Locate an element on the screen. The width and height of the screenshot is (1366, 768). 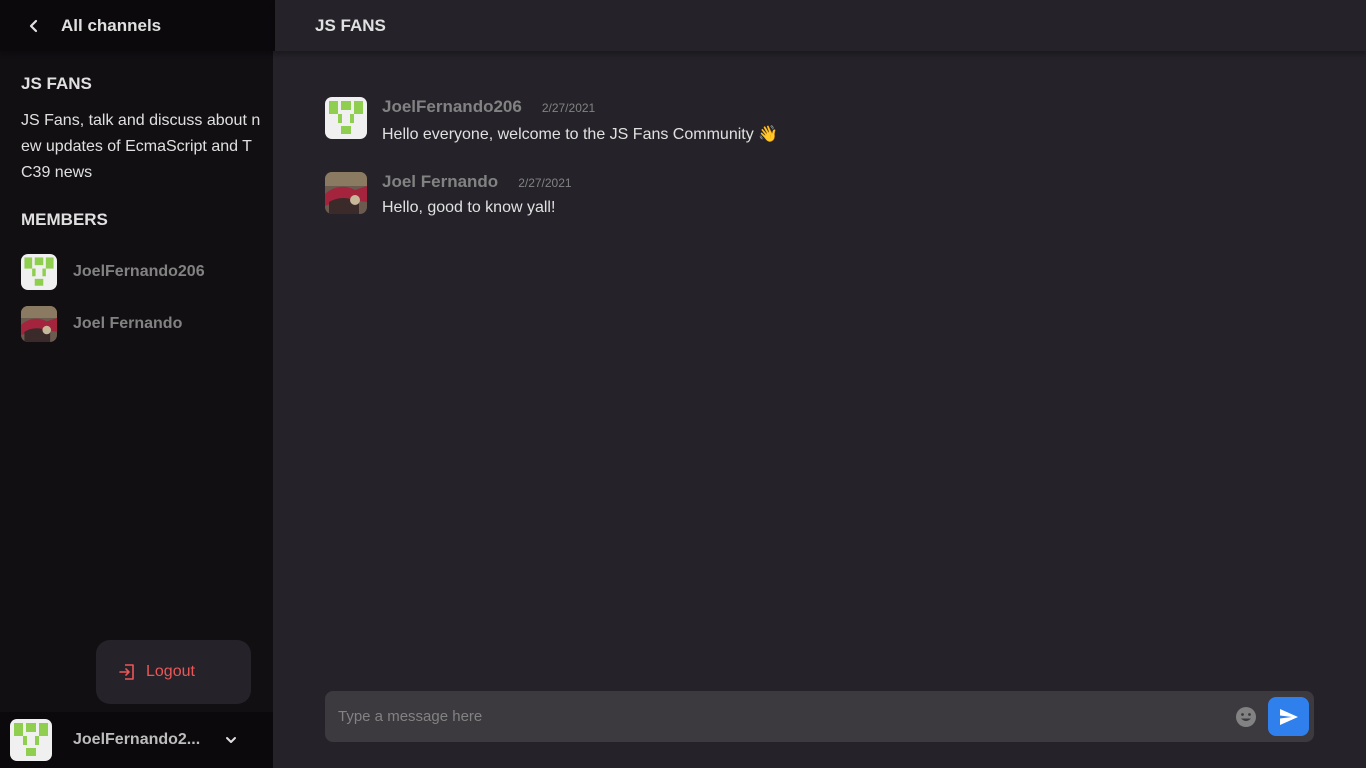
member-item: JoelFernando206 is located at coordinates (113, 272).